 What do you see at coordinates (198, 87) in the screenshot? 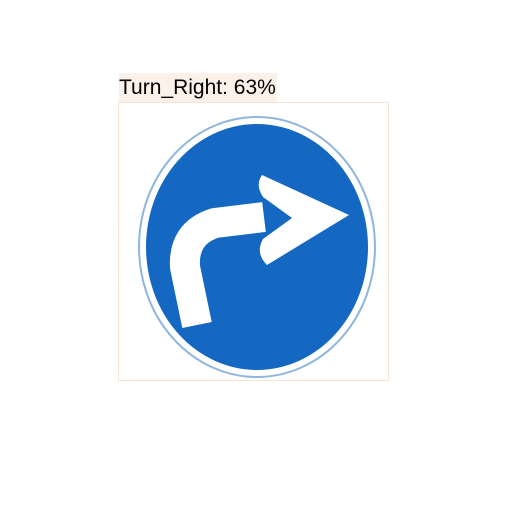
I see `detection-label: Turn_Right: 63%` at bounding box center [198, 87].